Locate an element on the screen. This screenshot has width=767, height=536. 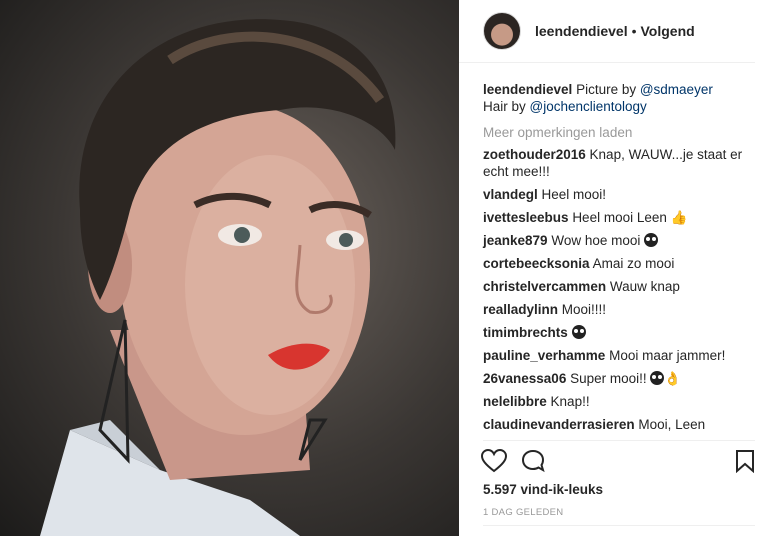
comment: pauline_verhamme Mooi maar jammer! is located at coordinates (619, 355).